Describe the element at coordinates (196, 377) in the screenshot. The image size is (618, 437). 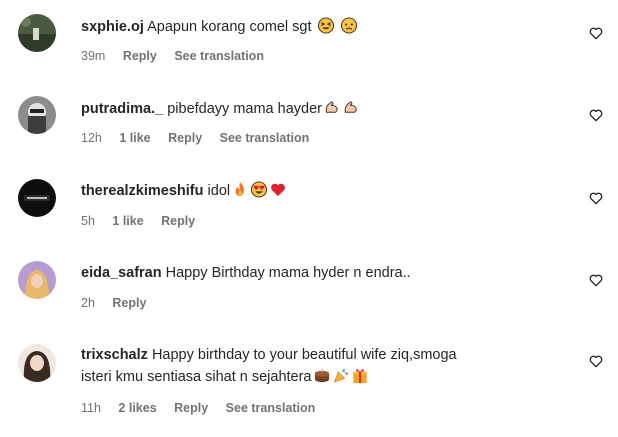
I see `comment-text-continued: isteri kmu sentiasa sihat n sejahtera` at that location.